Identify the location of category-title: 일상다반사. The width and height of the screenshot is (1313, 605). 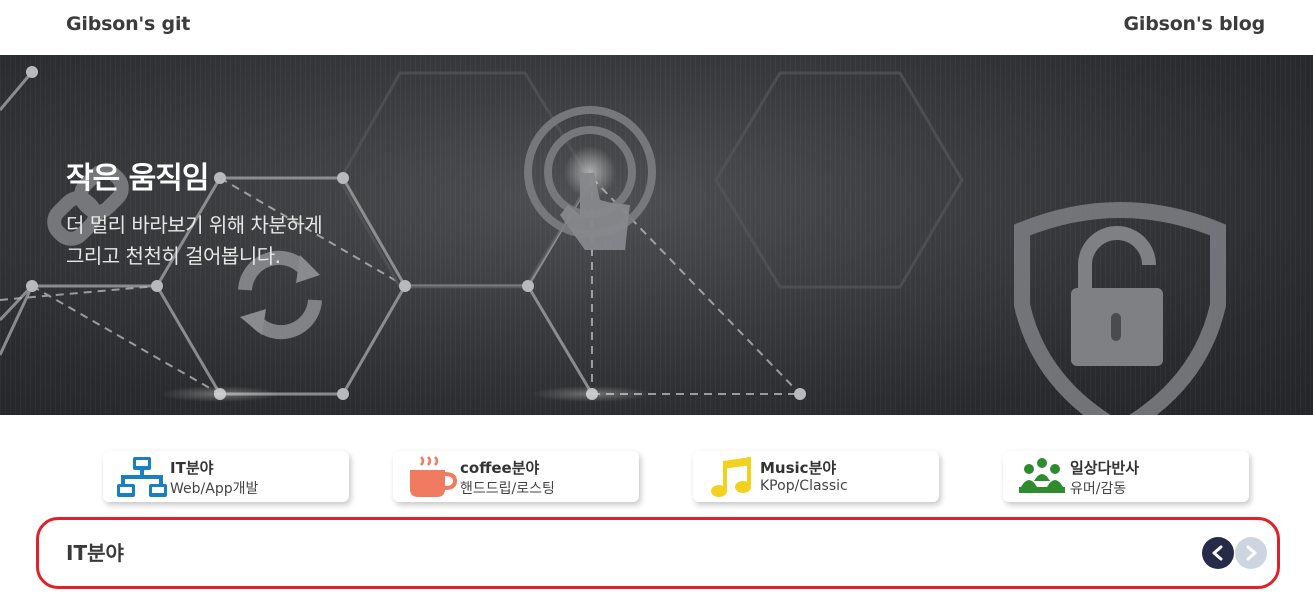
(1105, 468).